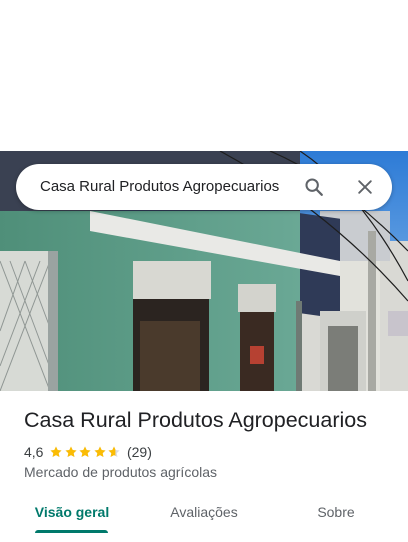 This screenshot has height=542, width=408. What do you see at coordinates (120, 472) in the screenshot?
I see `place-category: Mercado de produtos agrícolas` at bounding box center [120, 472].